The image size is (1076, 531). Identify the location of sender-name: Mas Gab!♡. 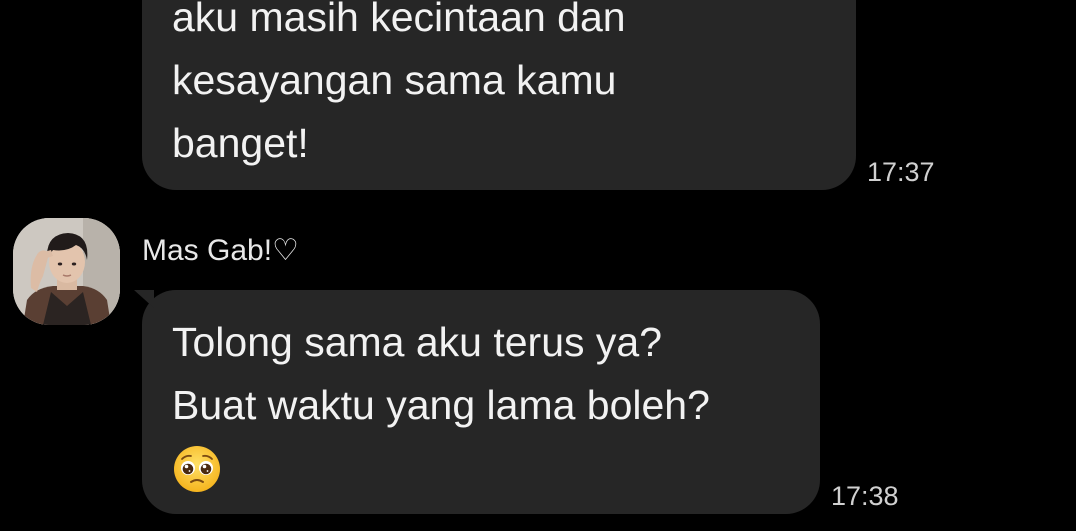
(220, 250).